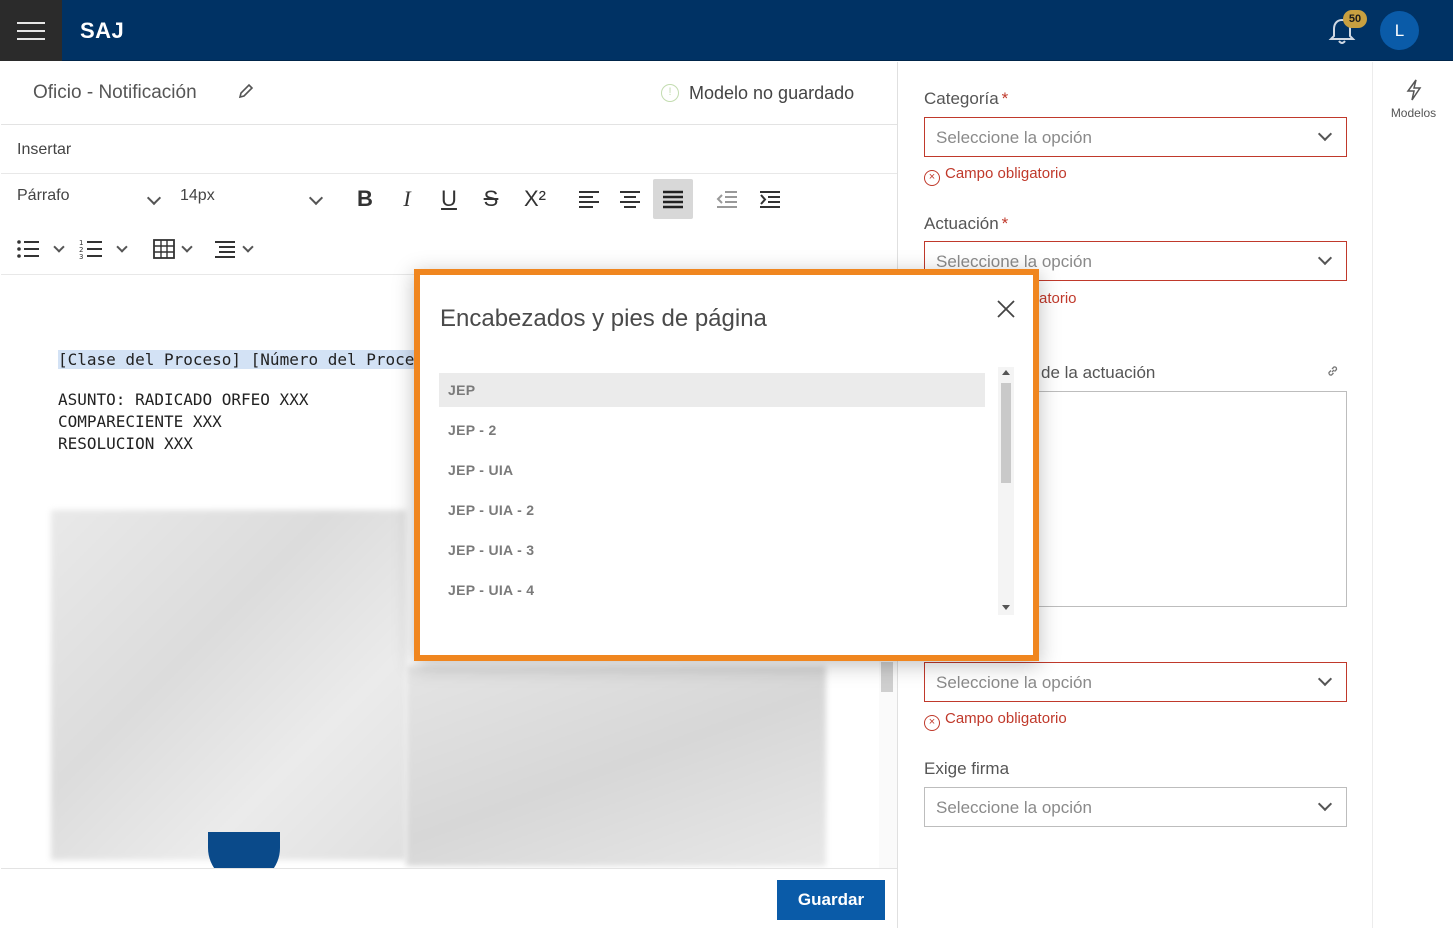 The image size is (1453, 929). Describe the element at coordinates (712, 510) in the screenshot. I see `list-item: JEP - UIA - 2` at that location.